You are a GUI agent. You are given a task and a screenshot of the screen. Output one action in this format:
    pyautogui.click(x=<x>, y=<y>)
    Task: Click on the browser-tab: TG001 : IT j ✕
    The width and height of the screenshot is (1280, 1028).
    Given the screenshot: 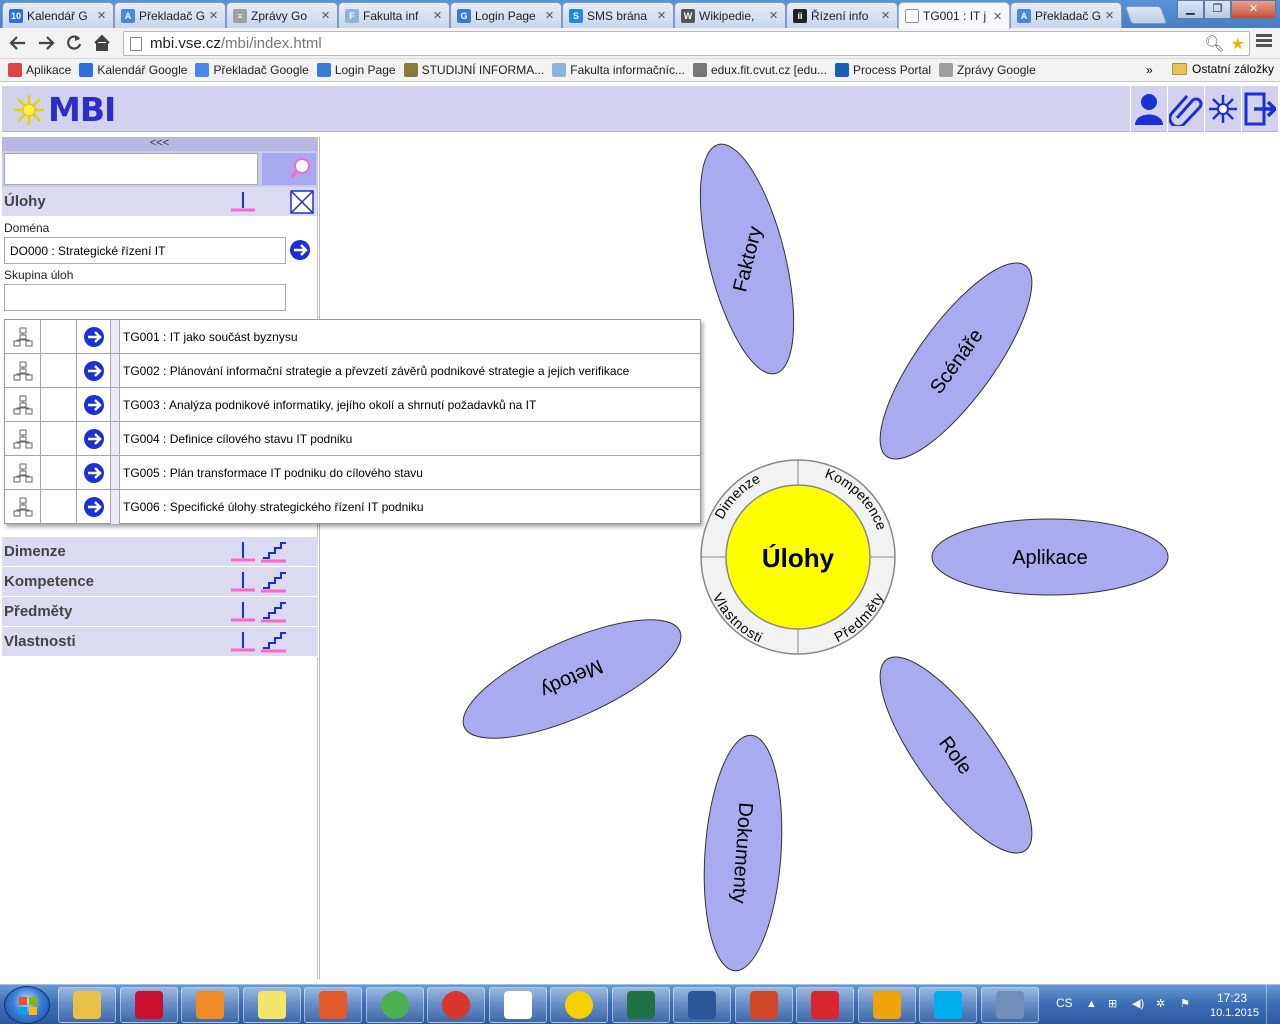 What is the action you would take?
    pyautogui.click(x=954, y=15)
    